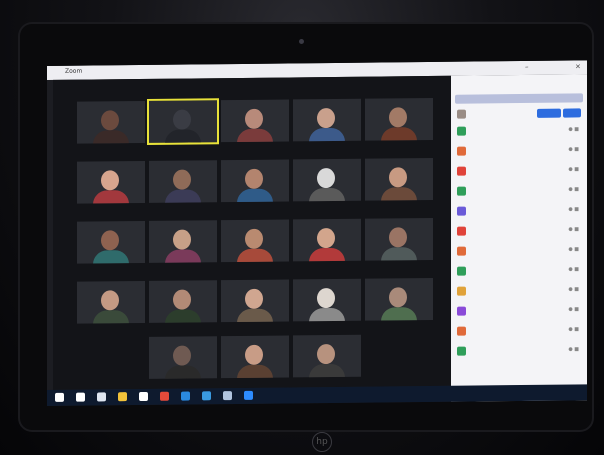  Describe the element at coordinates (80, 397) in the screenshot. I see `search-icon` at that location.